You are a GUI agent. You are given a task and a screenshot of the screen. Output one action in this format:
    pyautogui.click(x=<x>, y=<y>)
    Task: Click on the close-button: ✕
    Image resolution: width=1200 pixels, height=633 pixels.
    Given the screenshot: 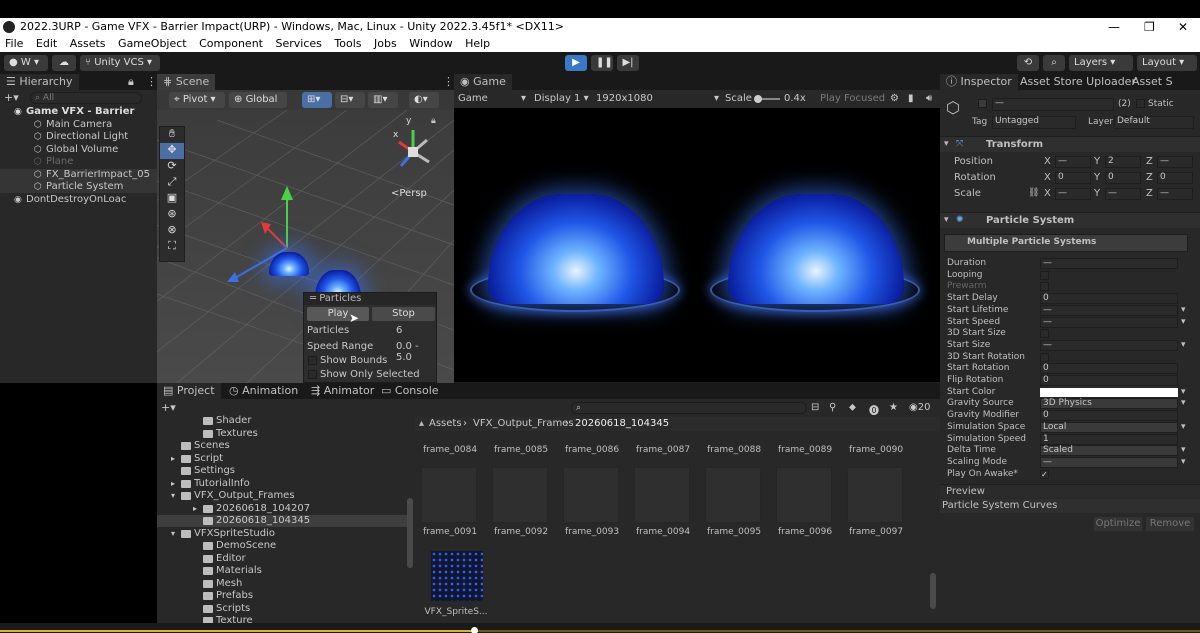 What is the action you would take?
    pyautogui.click(x=1183, y=27)
    